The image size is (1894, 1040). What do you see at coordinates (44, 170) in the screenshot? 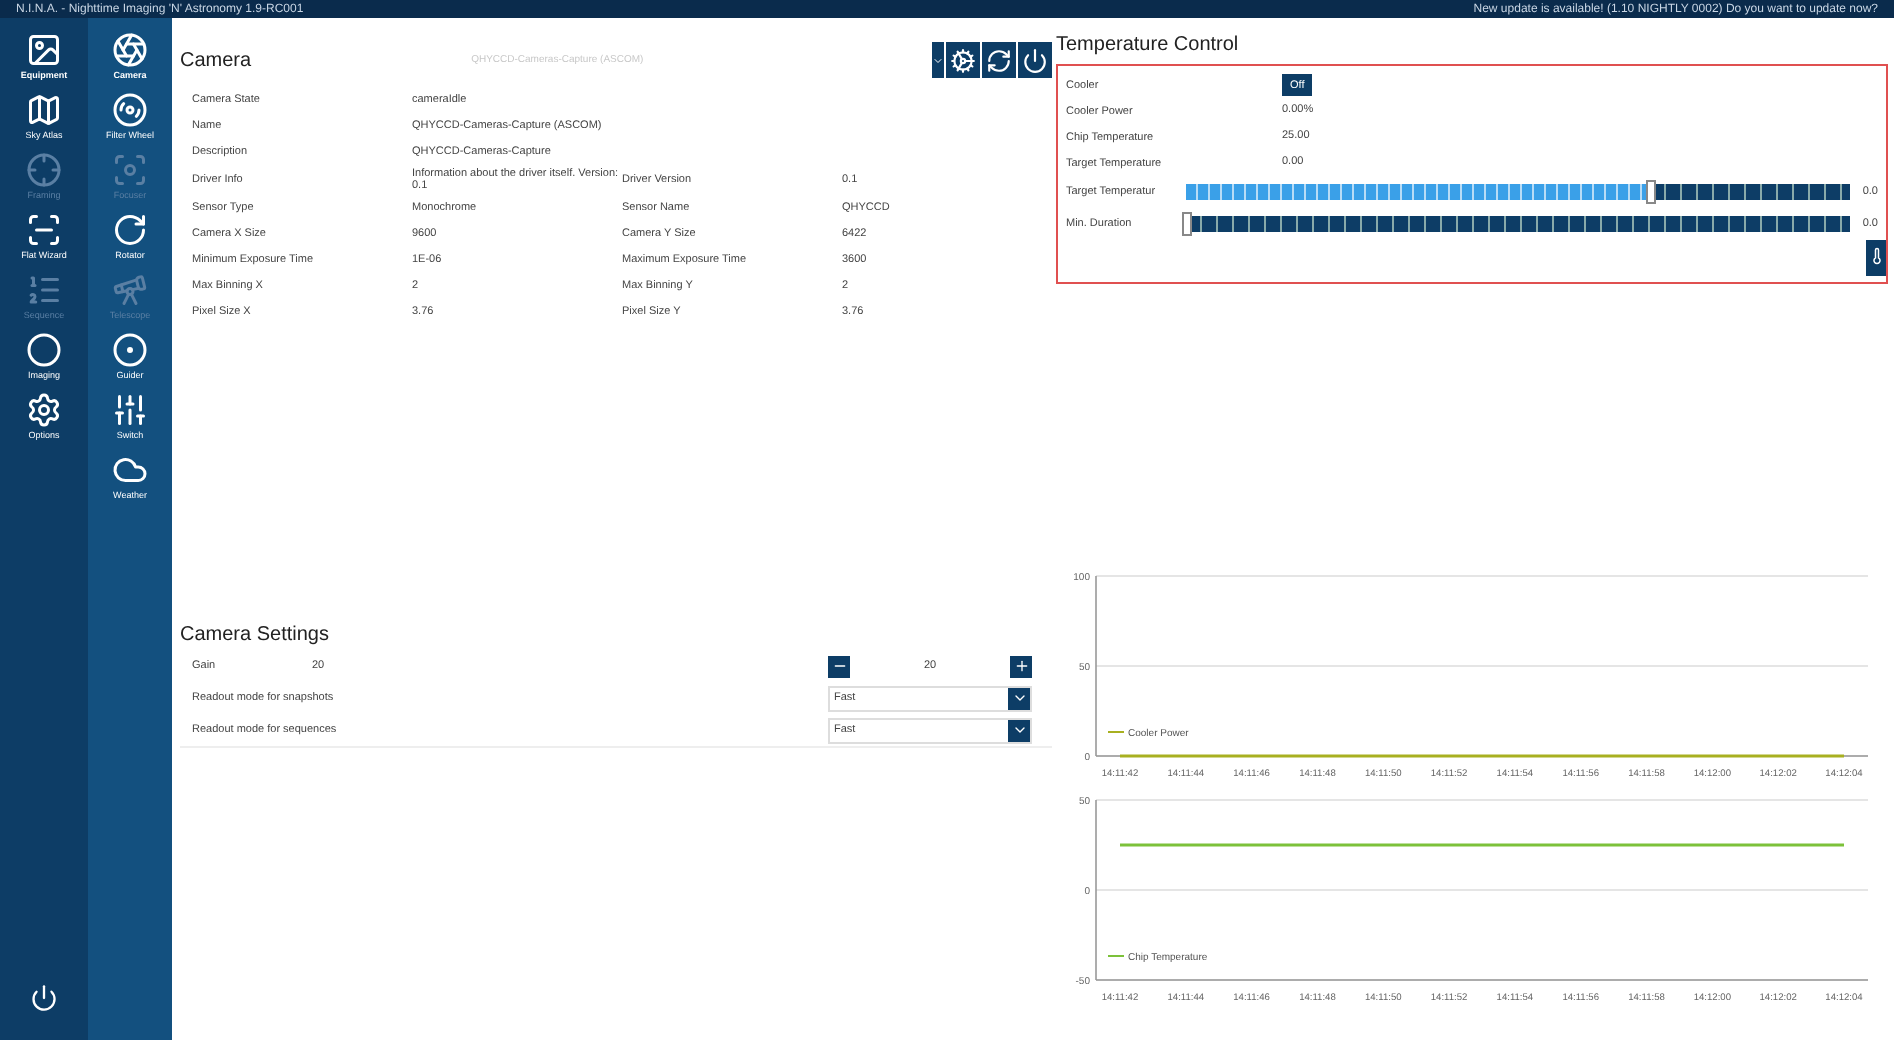
I see `crosshair-icon` at bounding box center [44, 170].